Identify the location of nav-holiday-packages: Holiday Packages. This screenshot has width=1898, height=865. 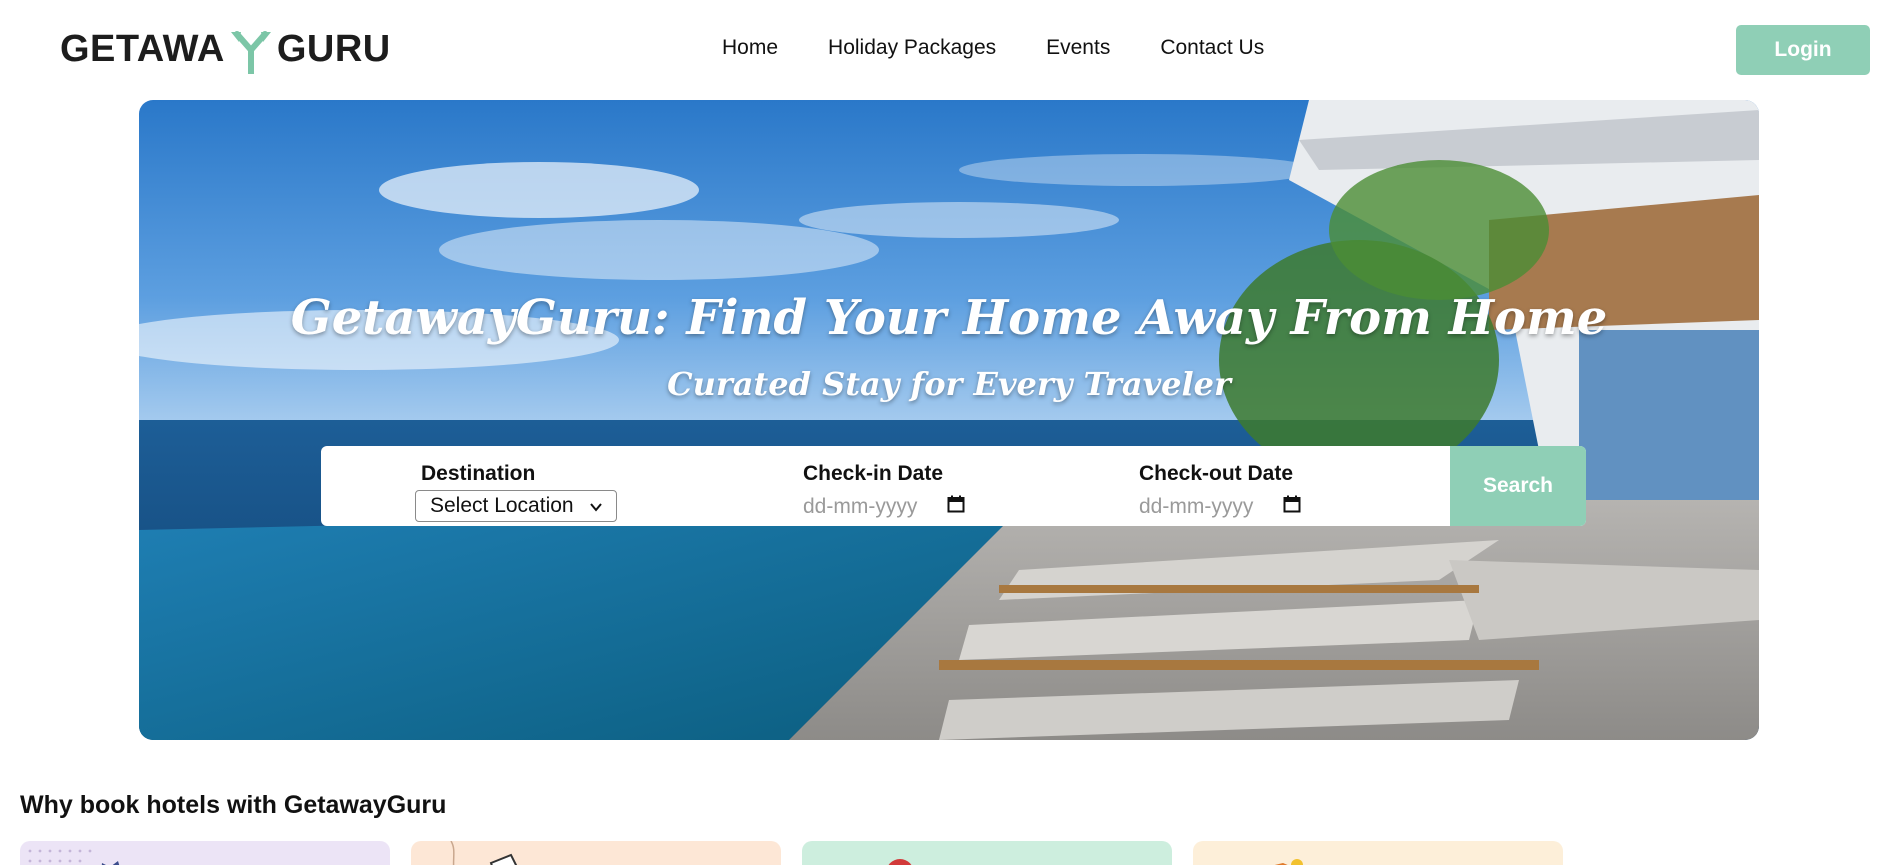
(912, 48).